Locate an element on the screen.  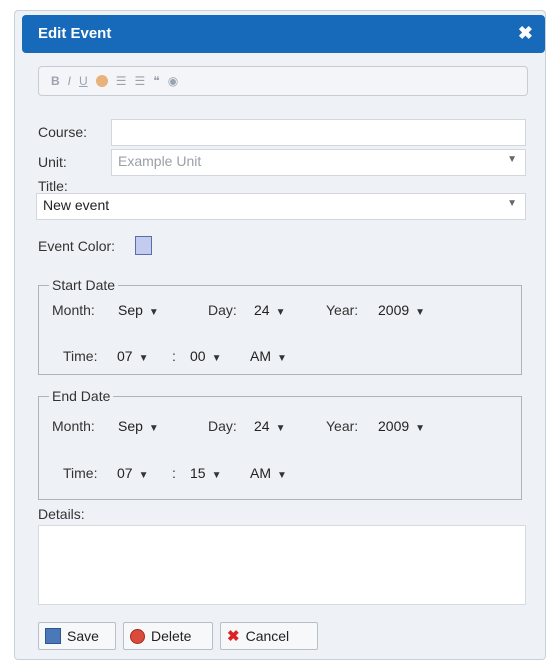
start-hour-value: 07 is located at coordinates (125, 356).